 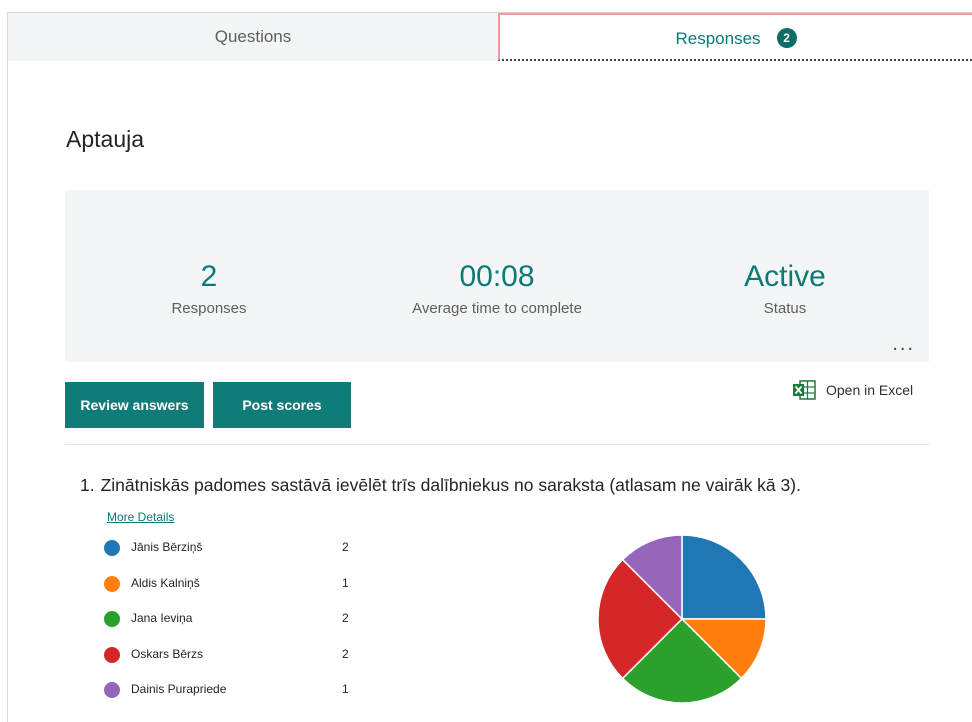 What do you see at coordinates (724, 577) in the screenshot?
I see `pie-slice` at bounding box center [724, 577].